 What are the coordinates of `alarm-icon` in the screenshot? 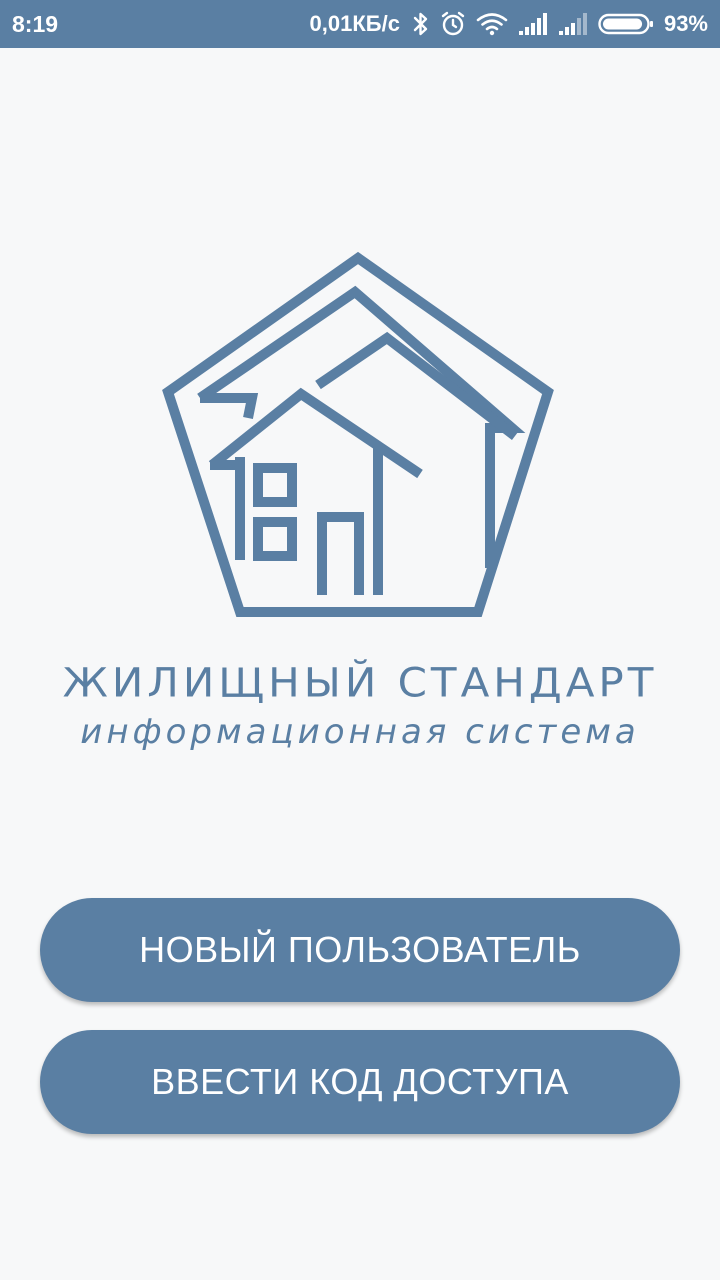 It's located at (453, 24).